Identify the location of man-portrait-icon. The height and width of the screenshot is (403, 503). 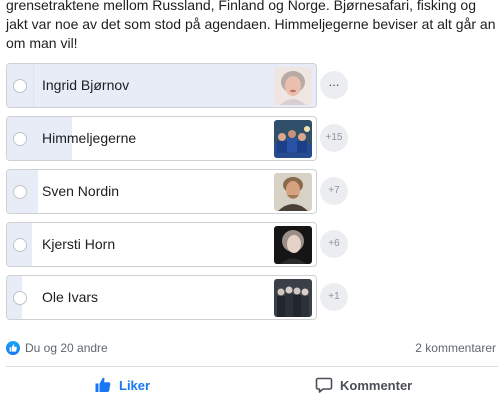
(293, 192).